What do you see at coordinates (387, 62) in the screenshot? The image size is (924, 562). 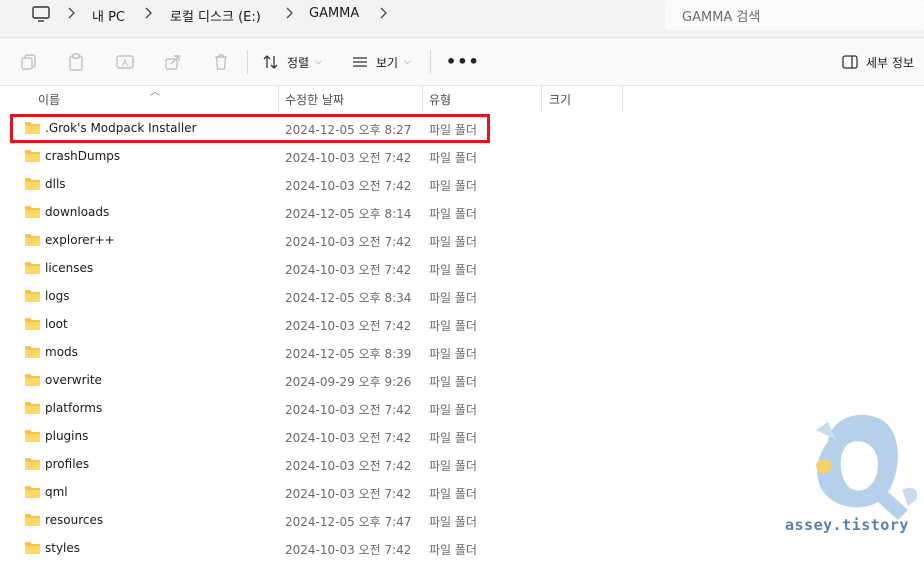 I see `view-label: 보기` at bounding box center [387, 62].